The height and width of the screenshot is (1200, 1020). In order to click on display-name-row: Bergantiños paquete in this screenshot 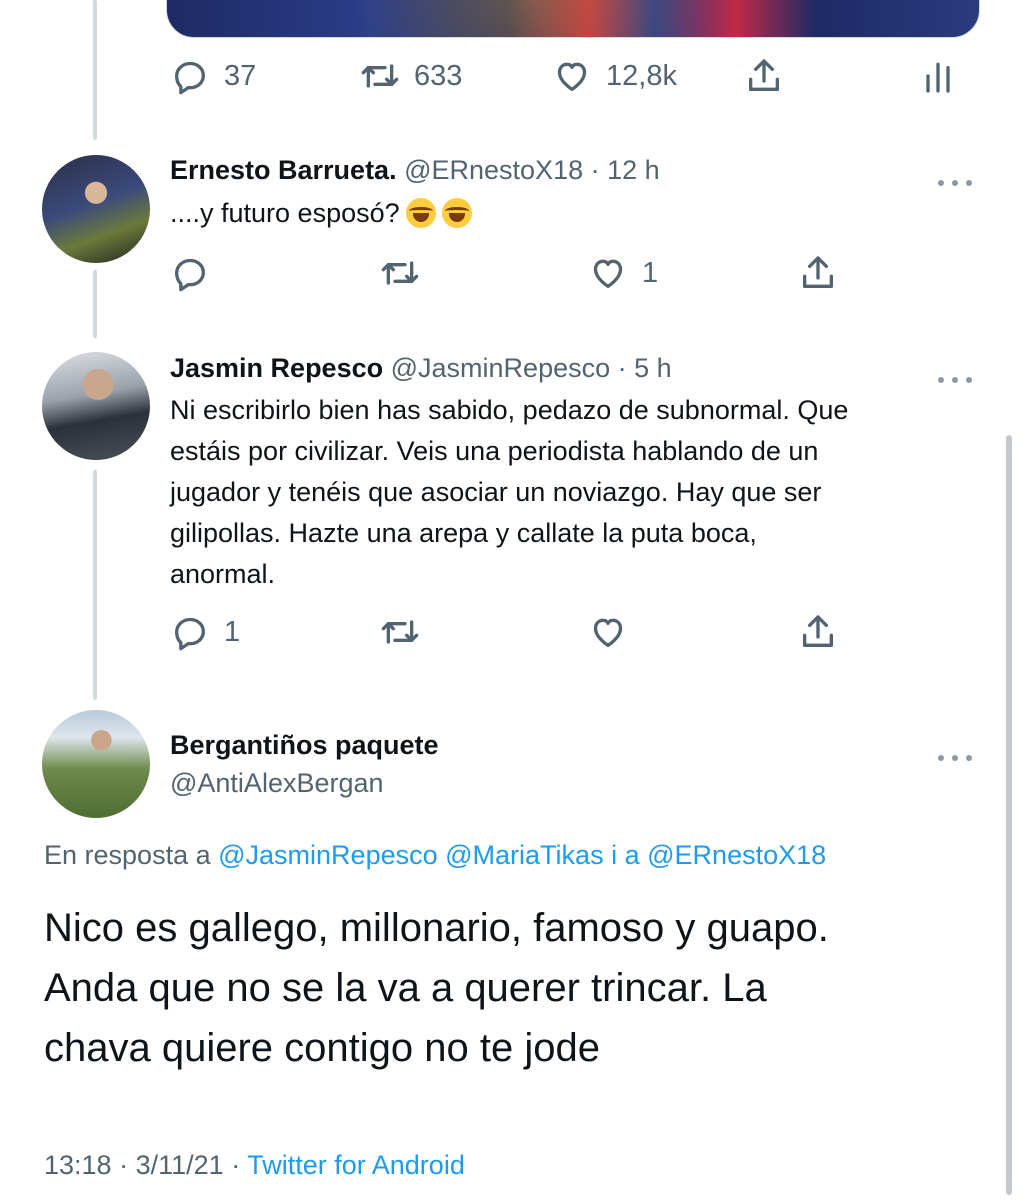, I will do `click(304, 745)`.